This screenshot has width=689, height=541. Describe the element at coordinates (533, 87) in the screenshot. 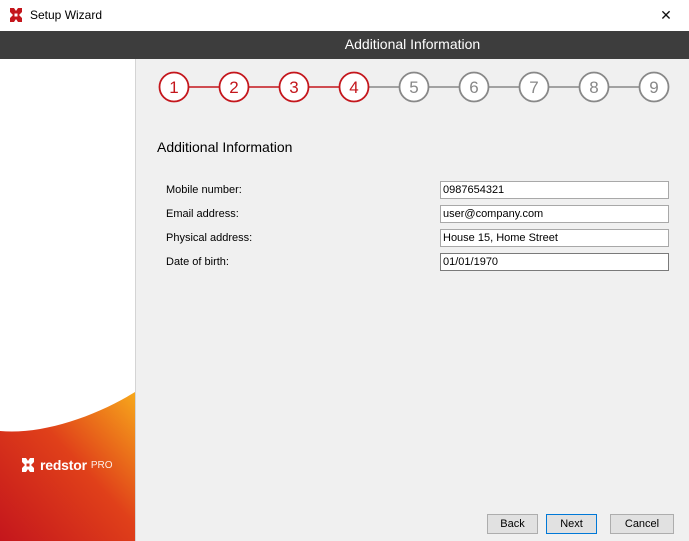

I see `step-label-7: 7` at that location.